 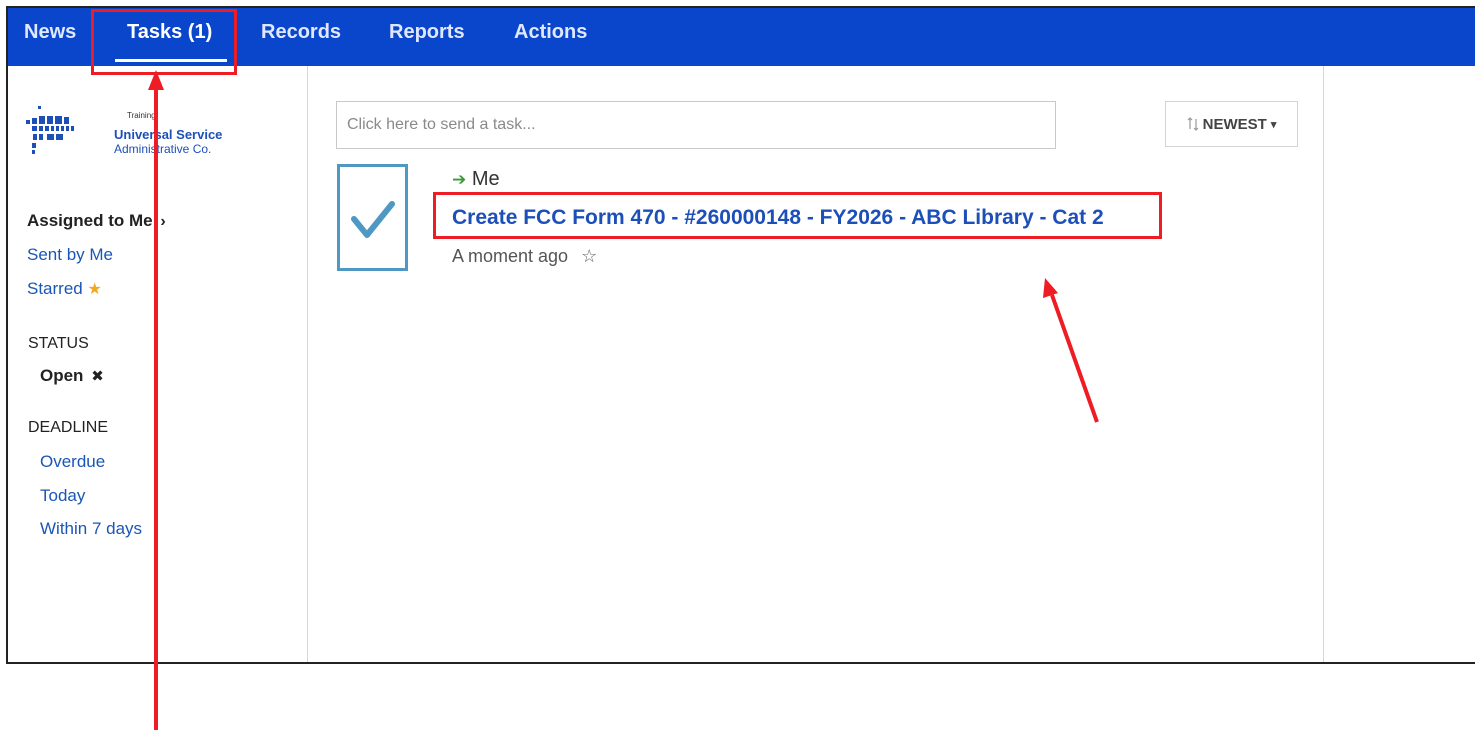 I want to click on annotation-arrow-up-icon, so click(x=156, y=400).